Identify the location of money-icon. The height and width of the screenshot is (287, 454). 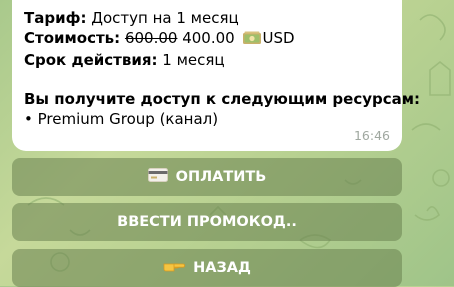
(252, 41).